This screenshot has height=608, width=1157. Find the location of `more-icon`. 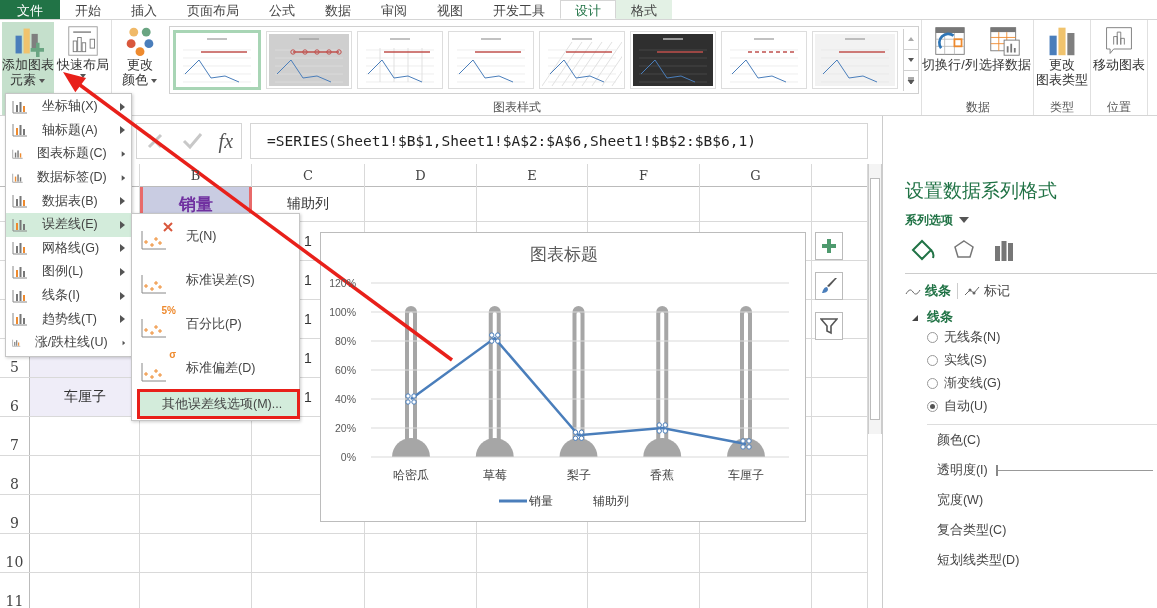

more-icon is located at coordinates (911, 81).